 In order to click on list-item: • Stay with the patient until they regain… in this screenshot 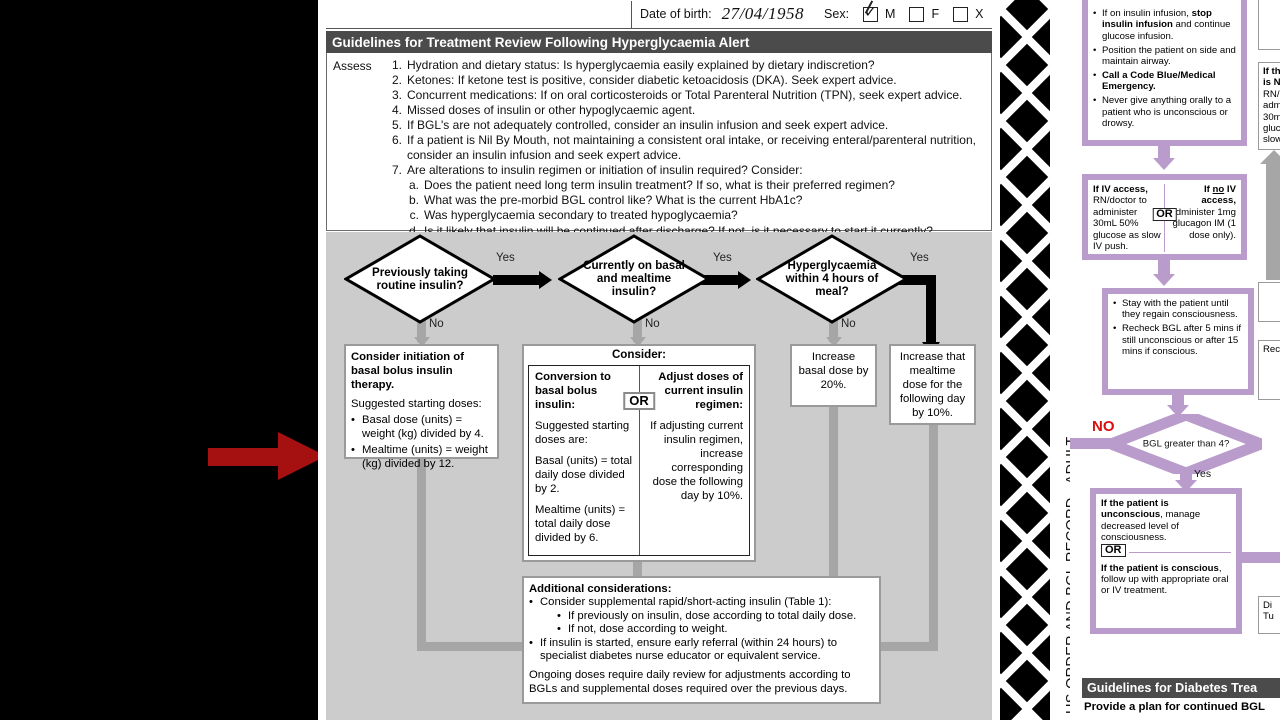, I will do `click(1175, 309)`.